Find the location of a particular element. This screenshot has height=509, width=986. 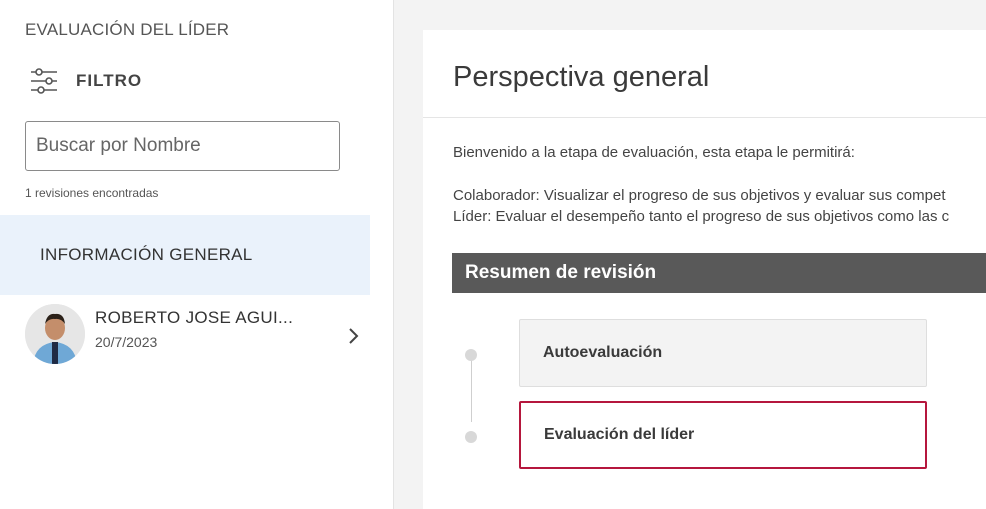

step-self-evaluation: Autoevaluación is located at coordinates (723, 353).